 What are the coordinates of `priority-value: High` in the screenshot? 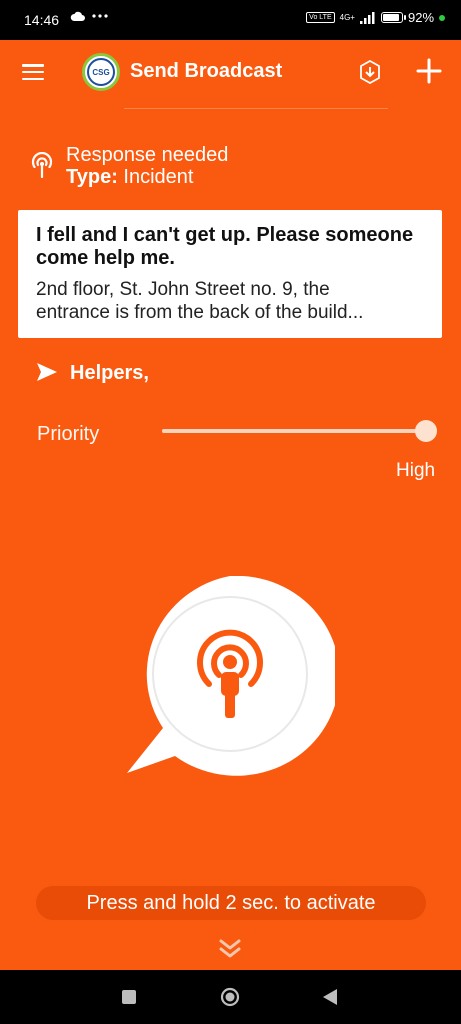 It's located at (416, 470).